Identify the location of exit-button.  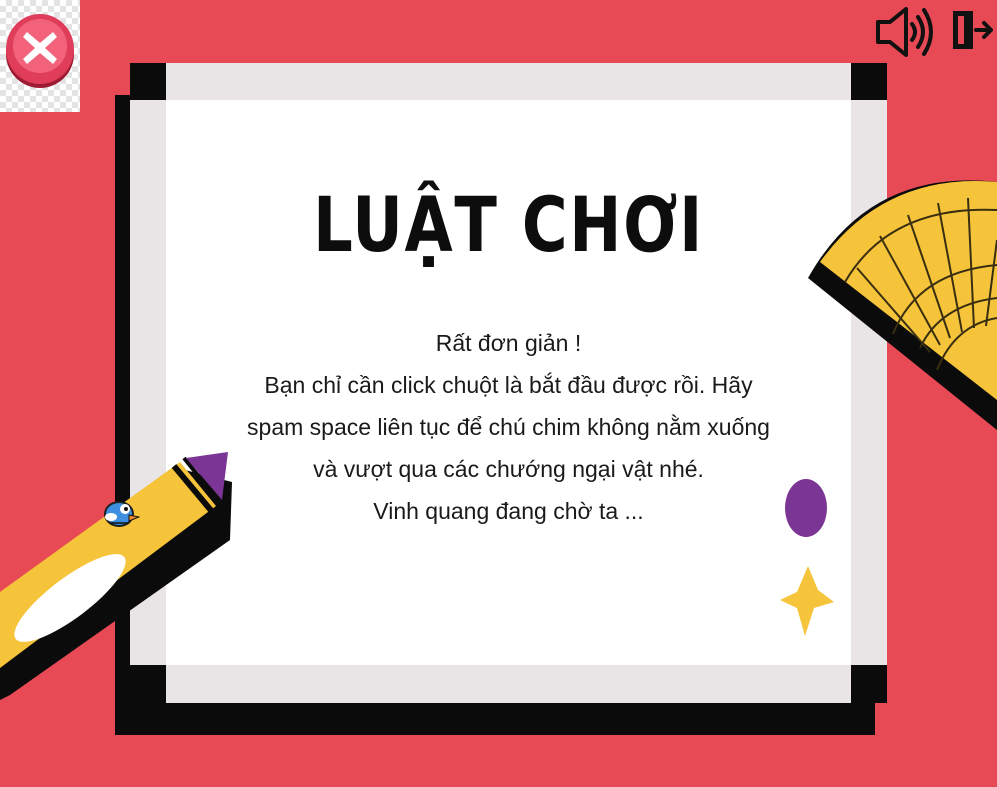
(972, 30).